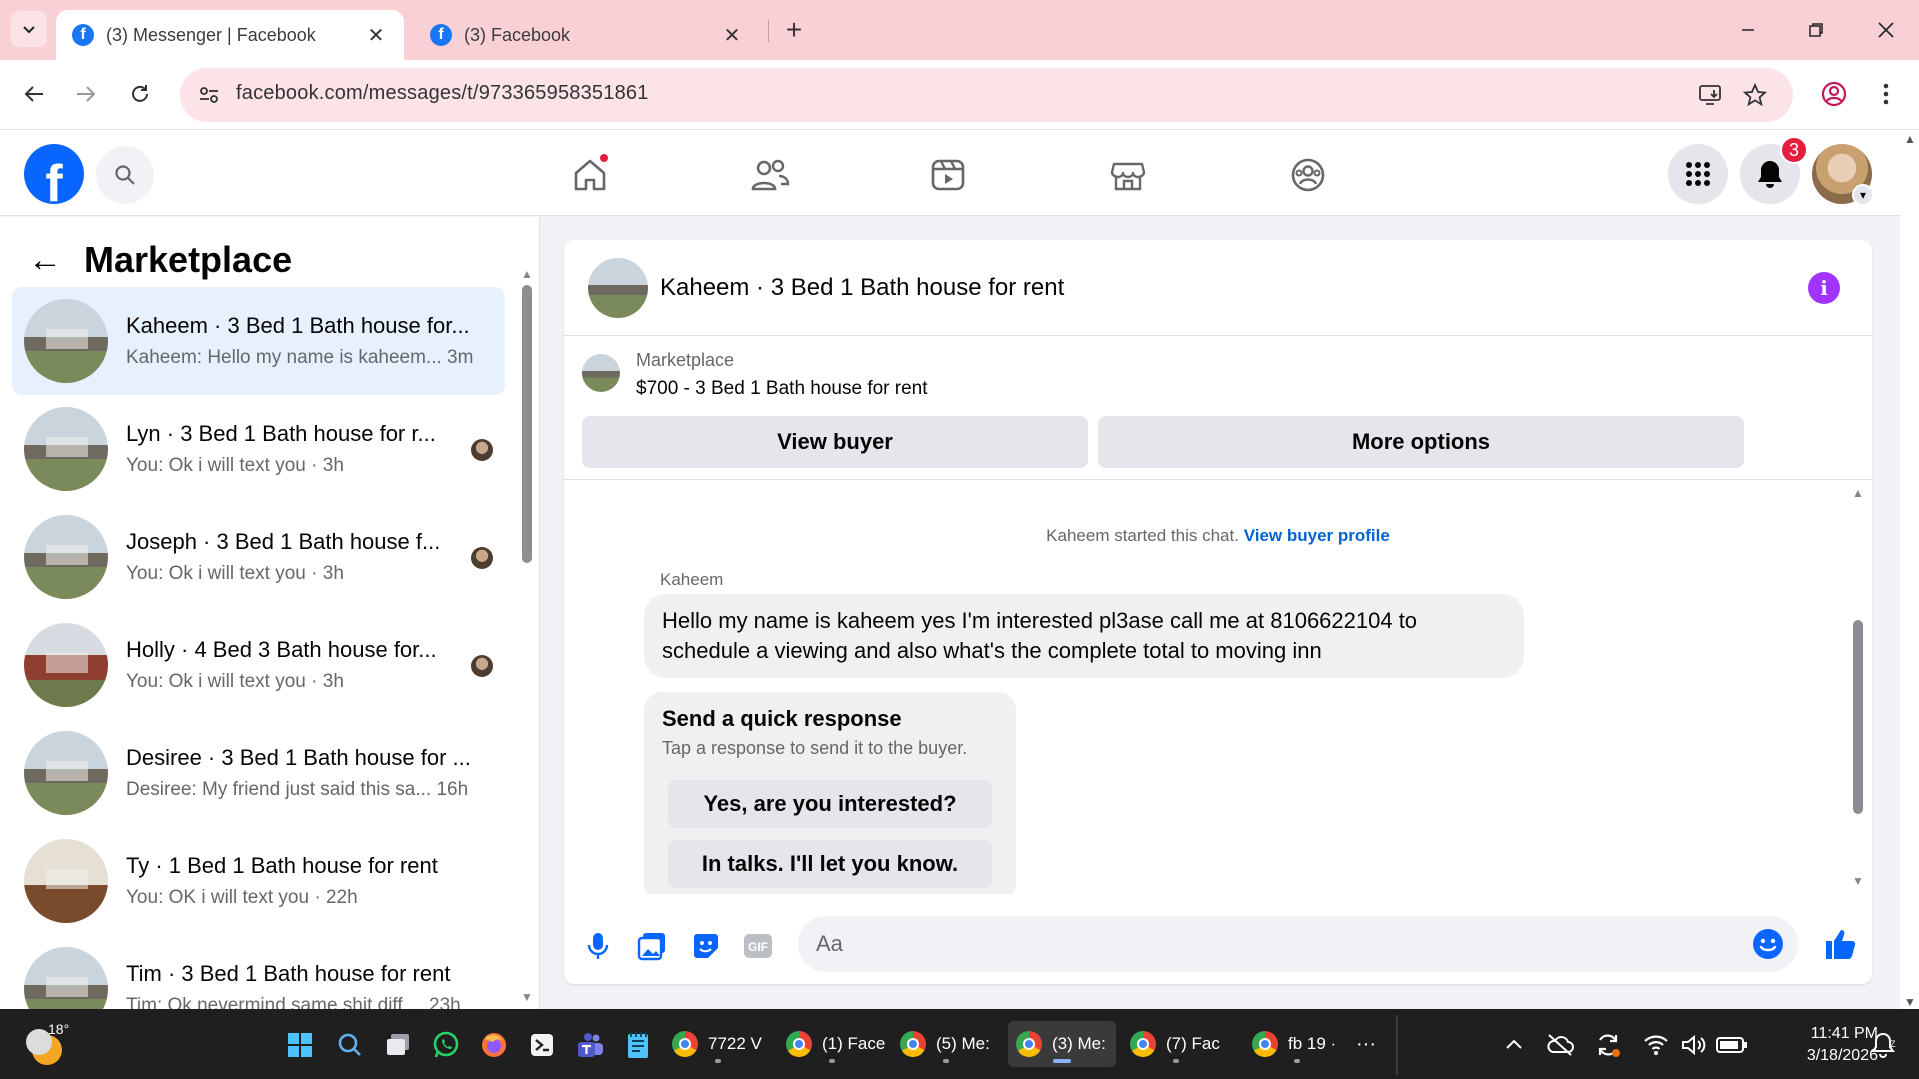  What do you see at coordinates (209, 95) in the screenshot?
I see `site-settings-icon` at bounding box center [209, 95].